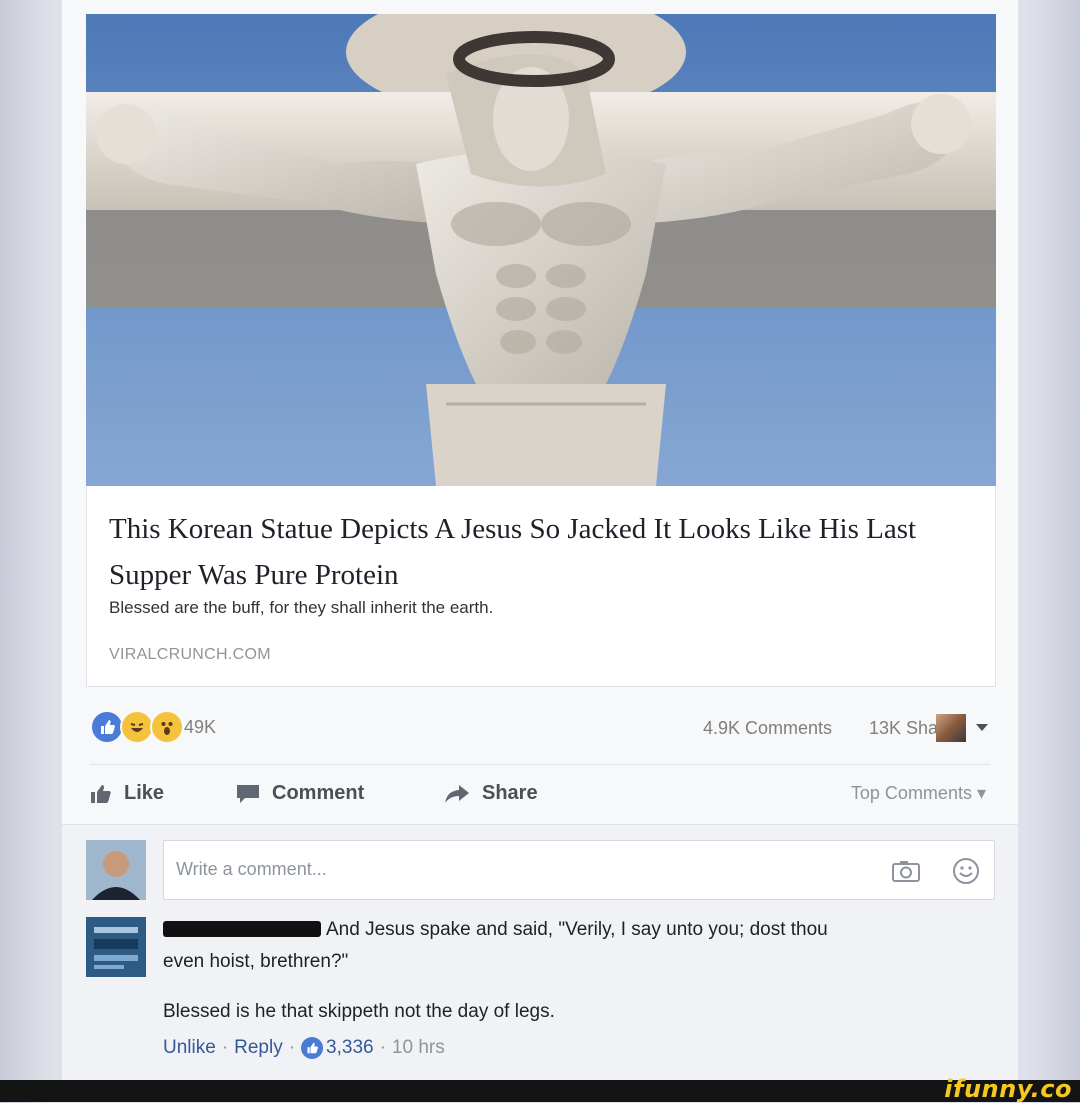 The width and height of the screenshot is (1080, 1103). I want to click on post-stats: 49K 4.9K Comments 13K Shares, so click(540, 728).